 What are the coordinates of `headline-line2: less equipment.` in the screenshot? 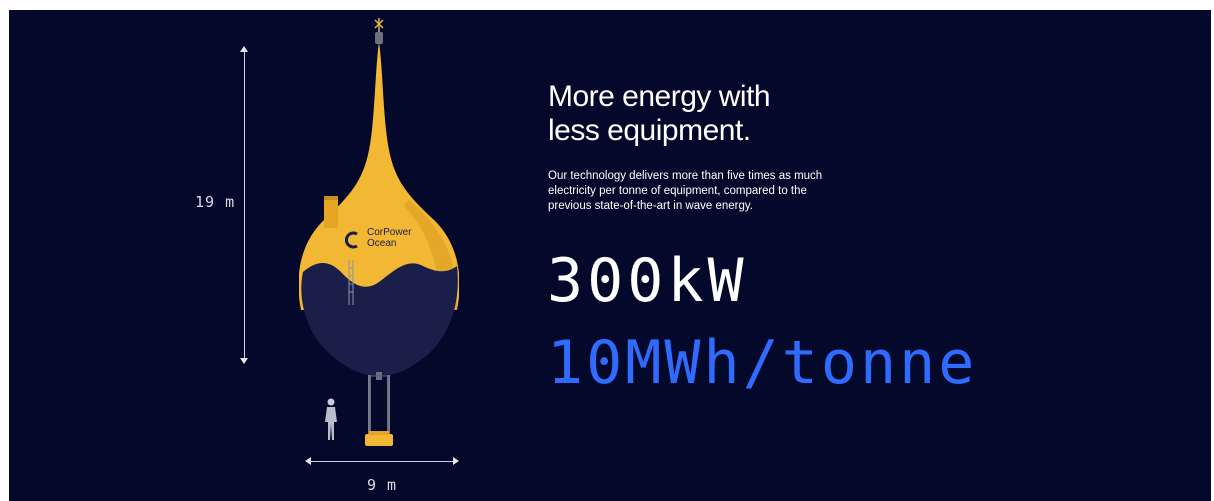 It's located at (649, 130).